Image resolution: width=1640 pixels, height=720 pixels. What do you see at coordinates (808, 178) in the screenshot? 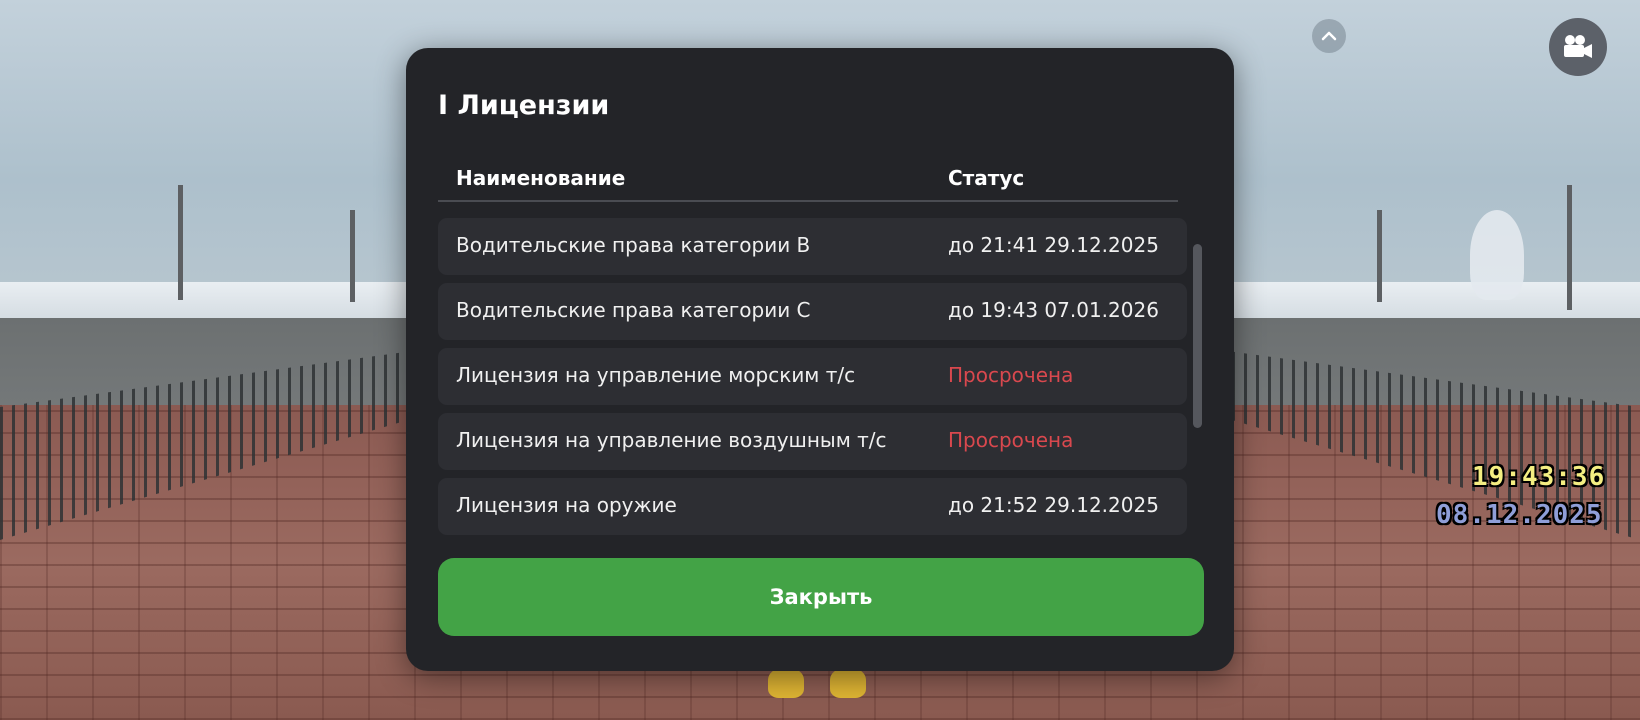
I see `table-header: Наименование Статус` at bounding box center [808, 178].